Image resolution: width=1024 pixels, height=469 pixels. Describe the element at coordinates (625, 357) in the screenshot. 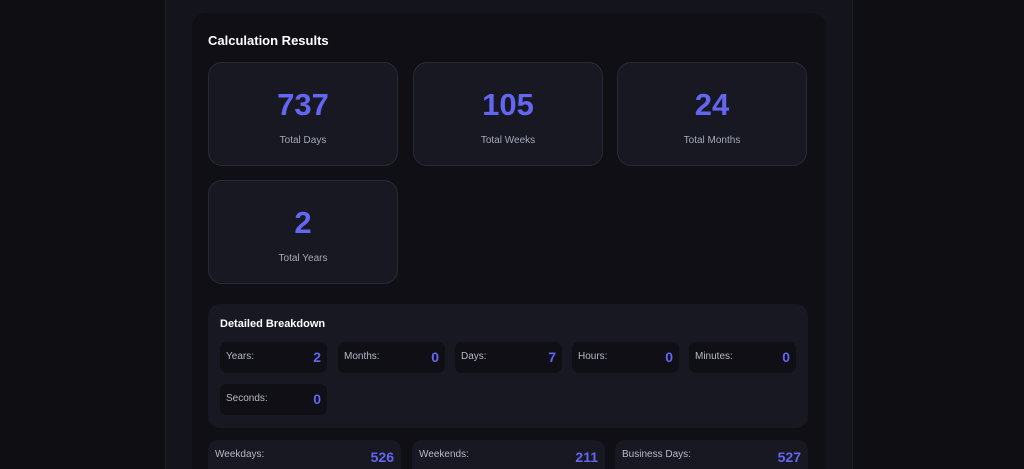

I see `breakdown-hours: Hours: 0` at that location.